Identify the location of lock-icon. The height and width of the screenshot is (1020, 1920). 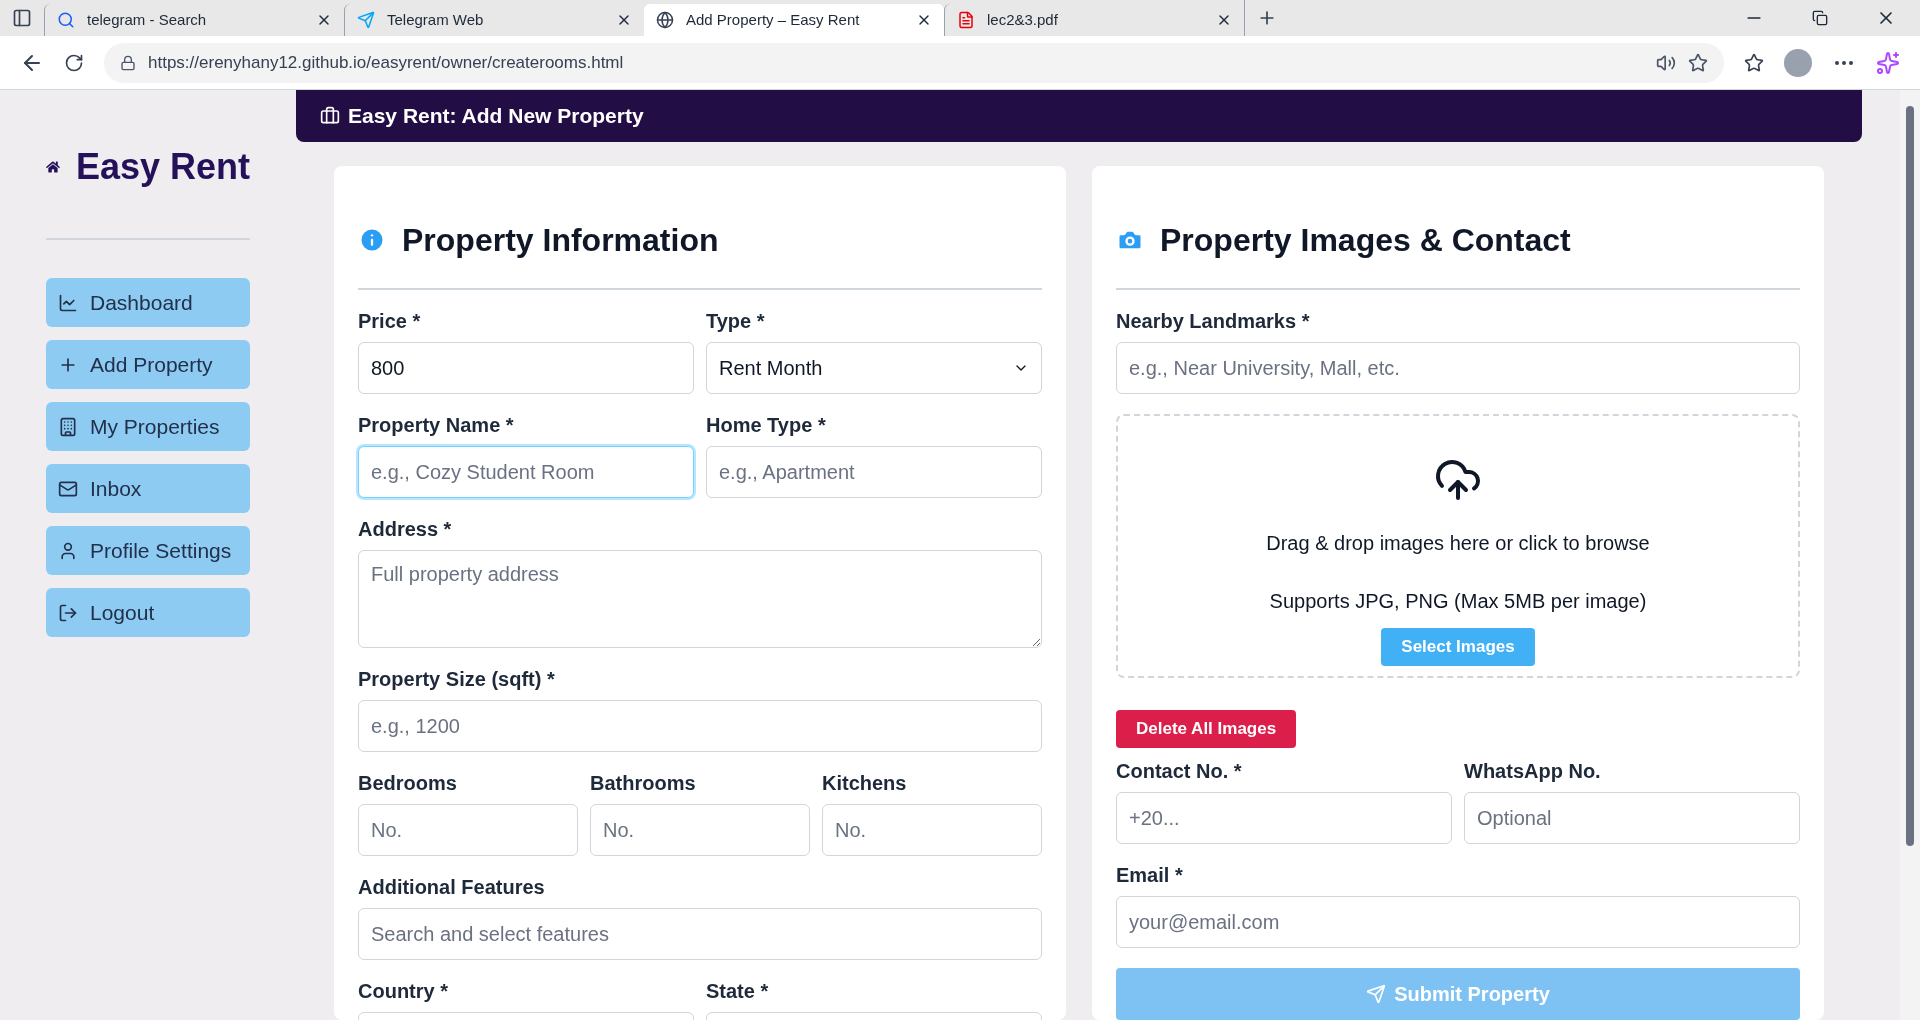
(128, 62).